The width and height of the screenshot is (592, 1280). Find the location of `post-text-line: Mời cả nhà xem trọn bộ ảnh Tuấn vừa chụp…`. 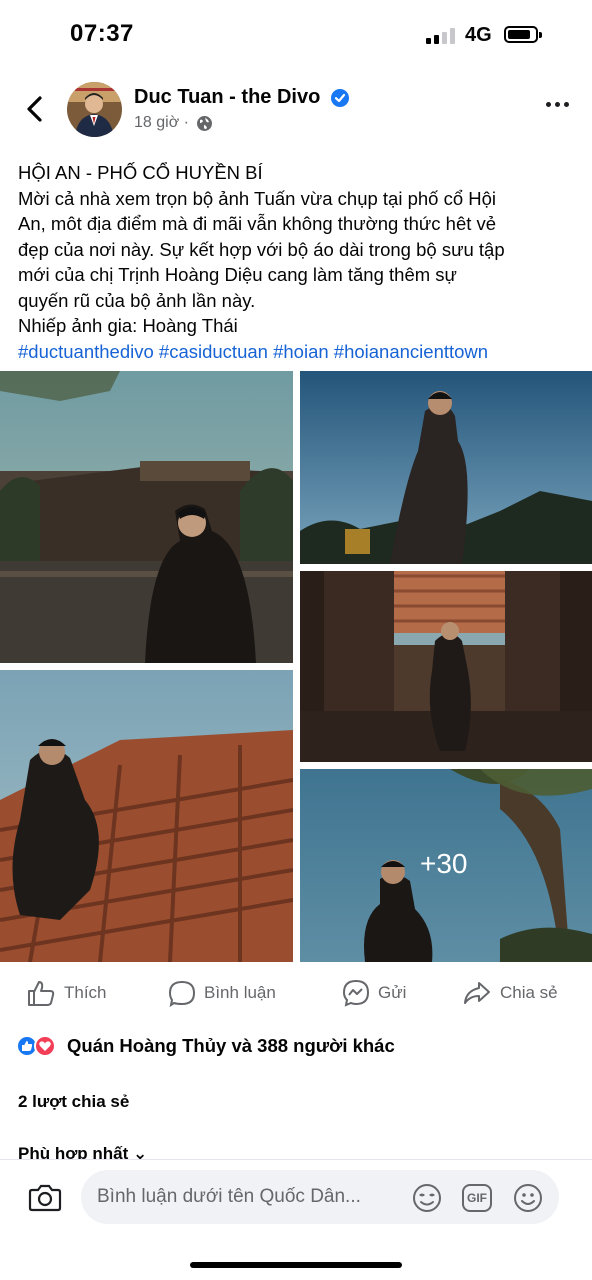

post-text-line: Mời cả nhà xem trọn bộ ảnh Tuấn vừa chụp… is located at coordinates (257, 198).